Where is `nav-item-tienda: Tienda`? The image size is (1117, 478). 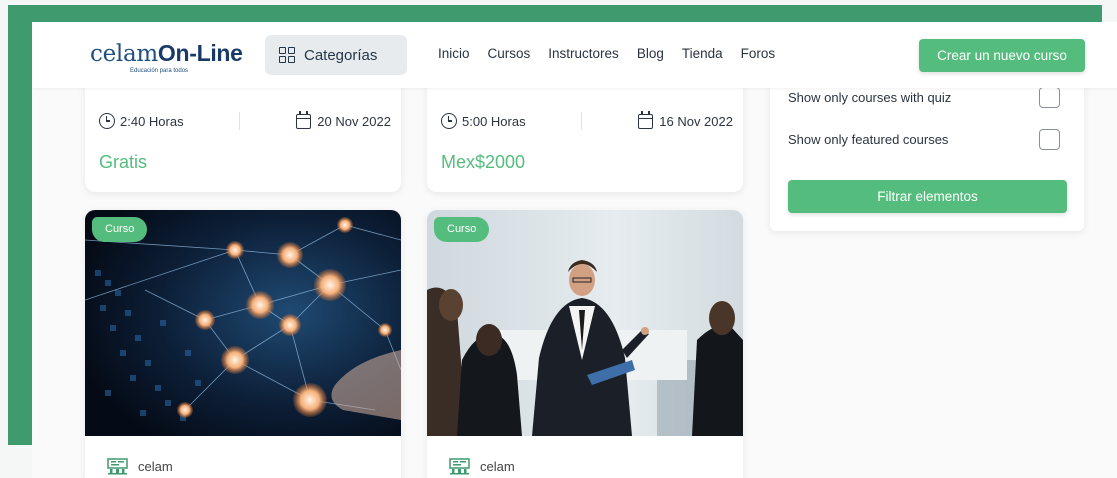
nav-item-tienda: Tienda is located at coordinates (702, 53).